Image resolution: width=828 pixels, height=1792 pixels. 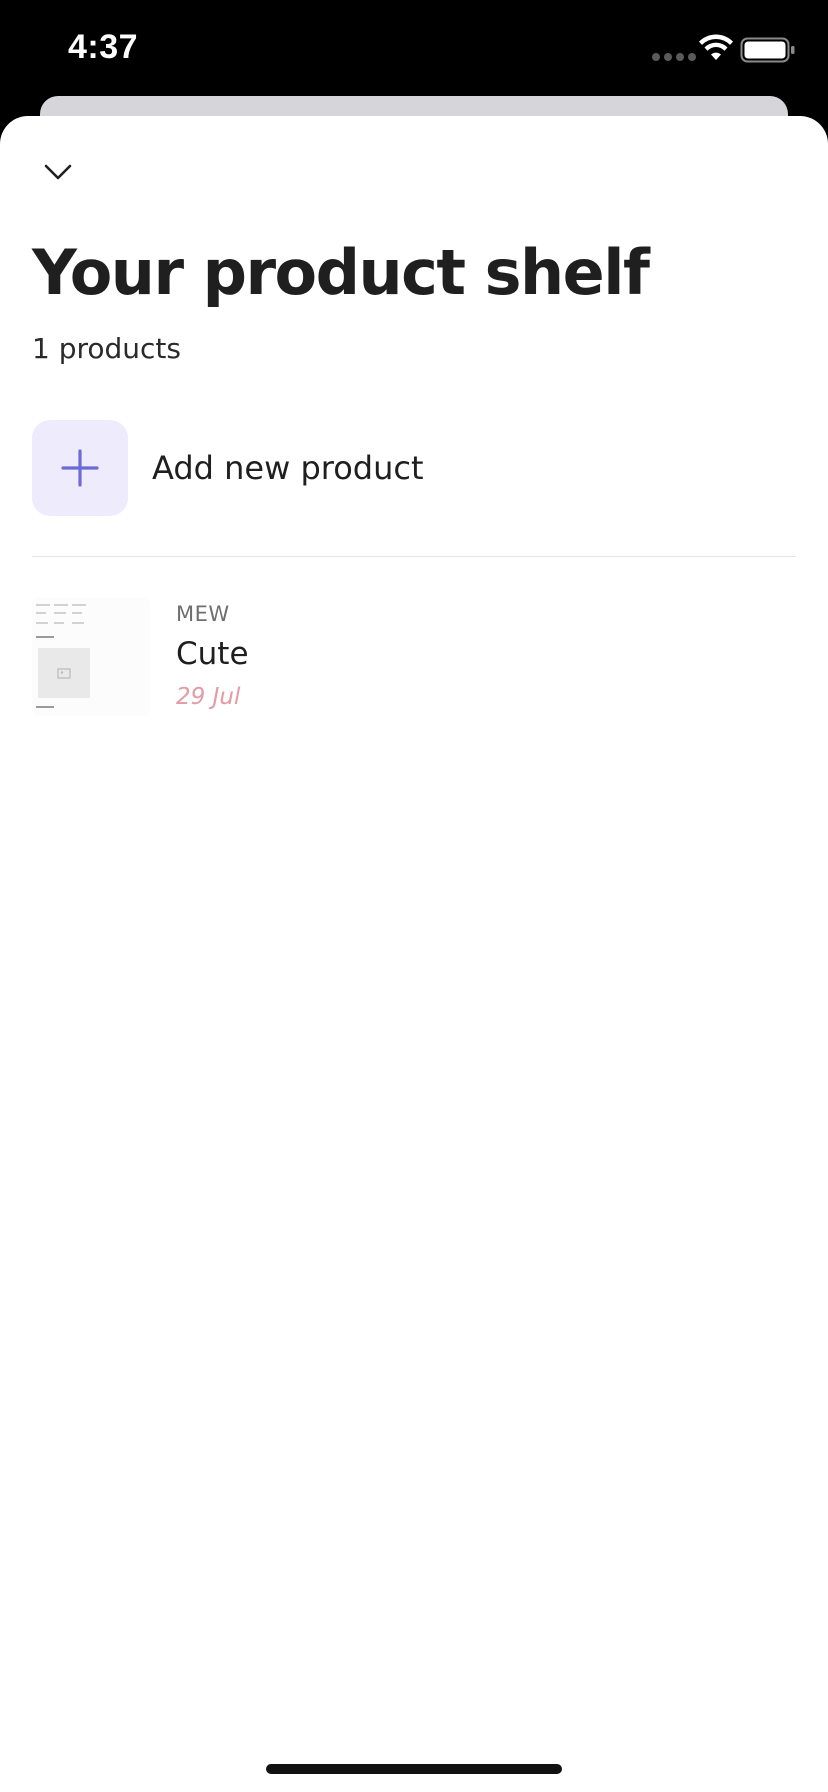 What do you see at coordinates (106, 348) in the screenshot?
I see `product-count: 1 products` at bounding box center [106, 348].